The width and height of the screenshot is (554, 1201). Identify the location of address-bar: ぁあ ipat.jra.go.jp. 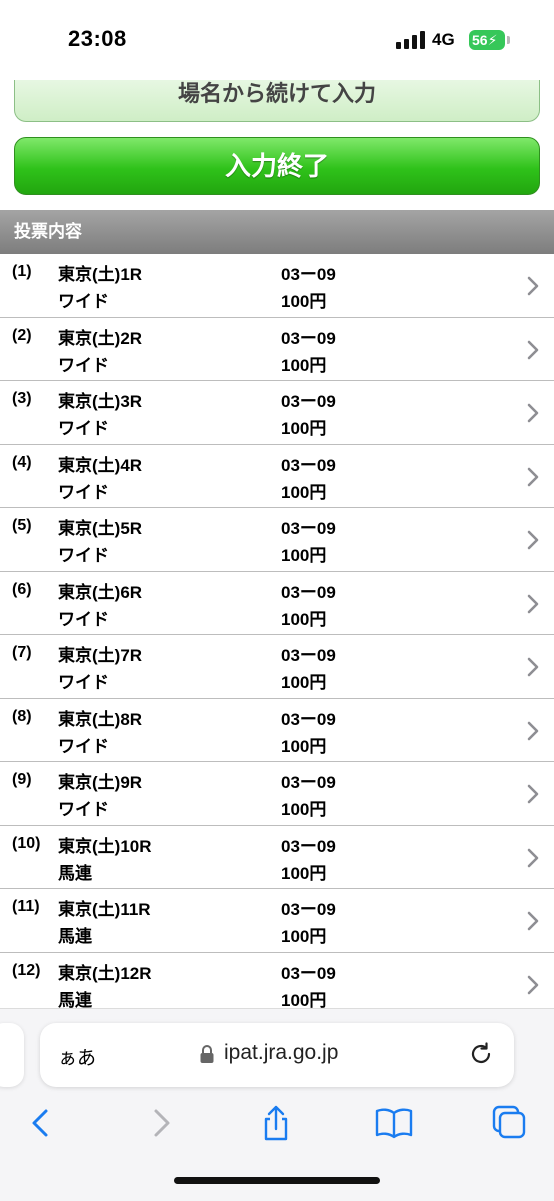
(277, 1055).